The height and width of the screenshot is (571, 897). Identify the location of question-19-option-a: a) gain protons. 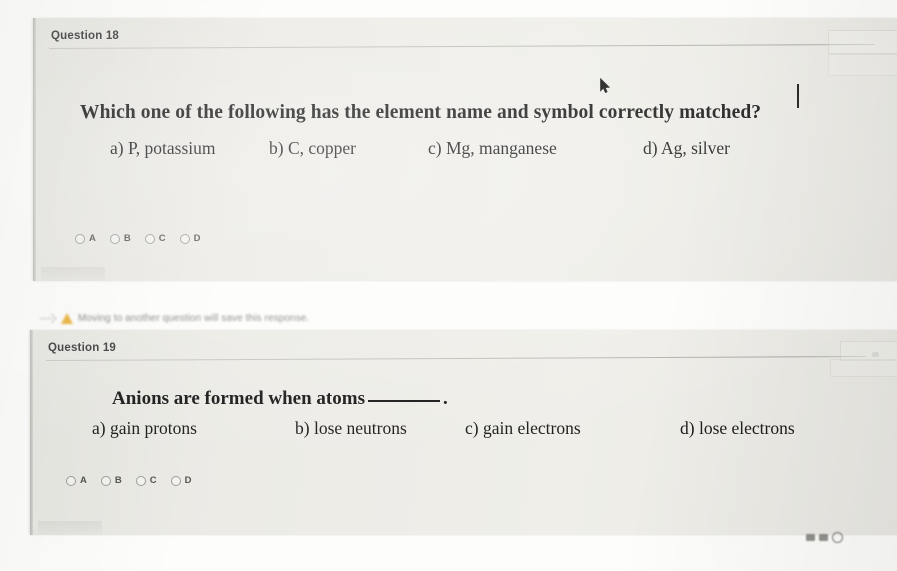
(144, 428).